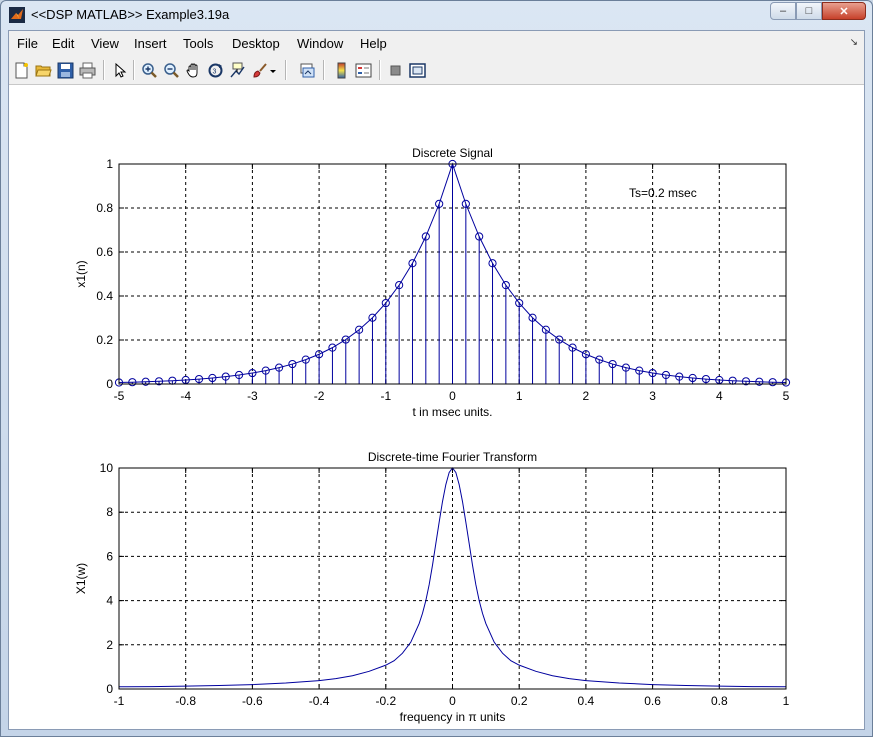 The width and height of the screenshot is (873, 737). Describe the element at coordinates (586, 701) in the screenshot. I see `x-tick-label: 0.4` at that location.